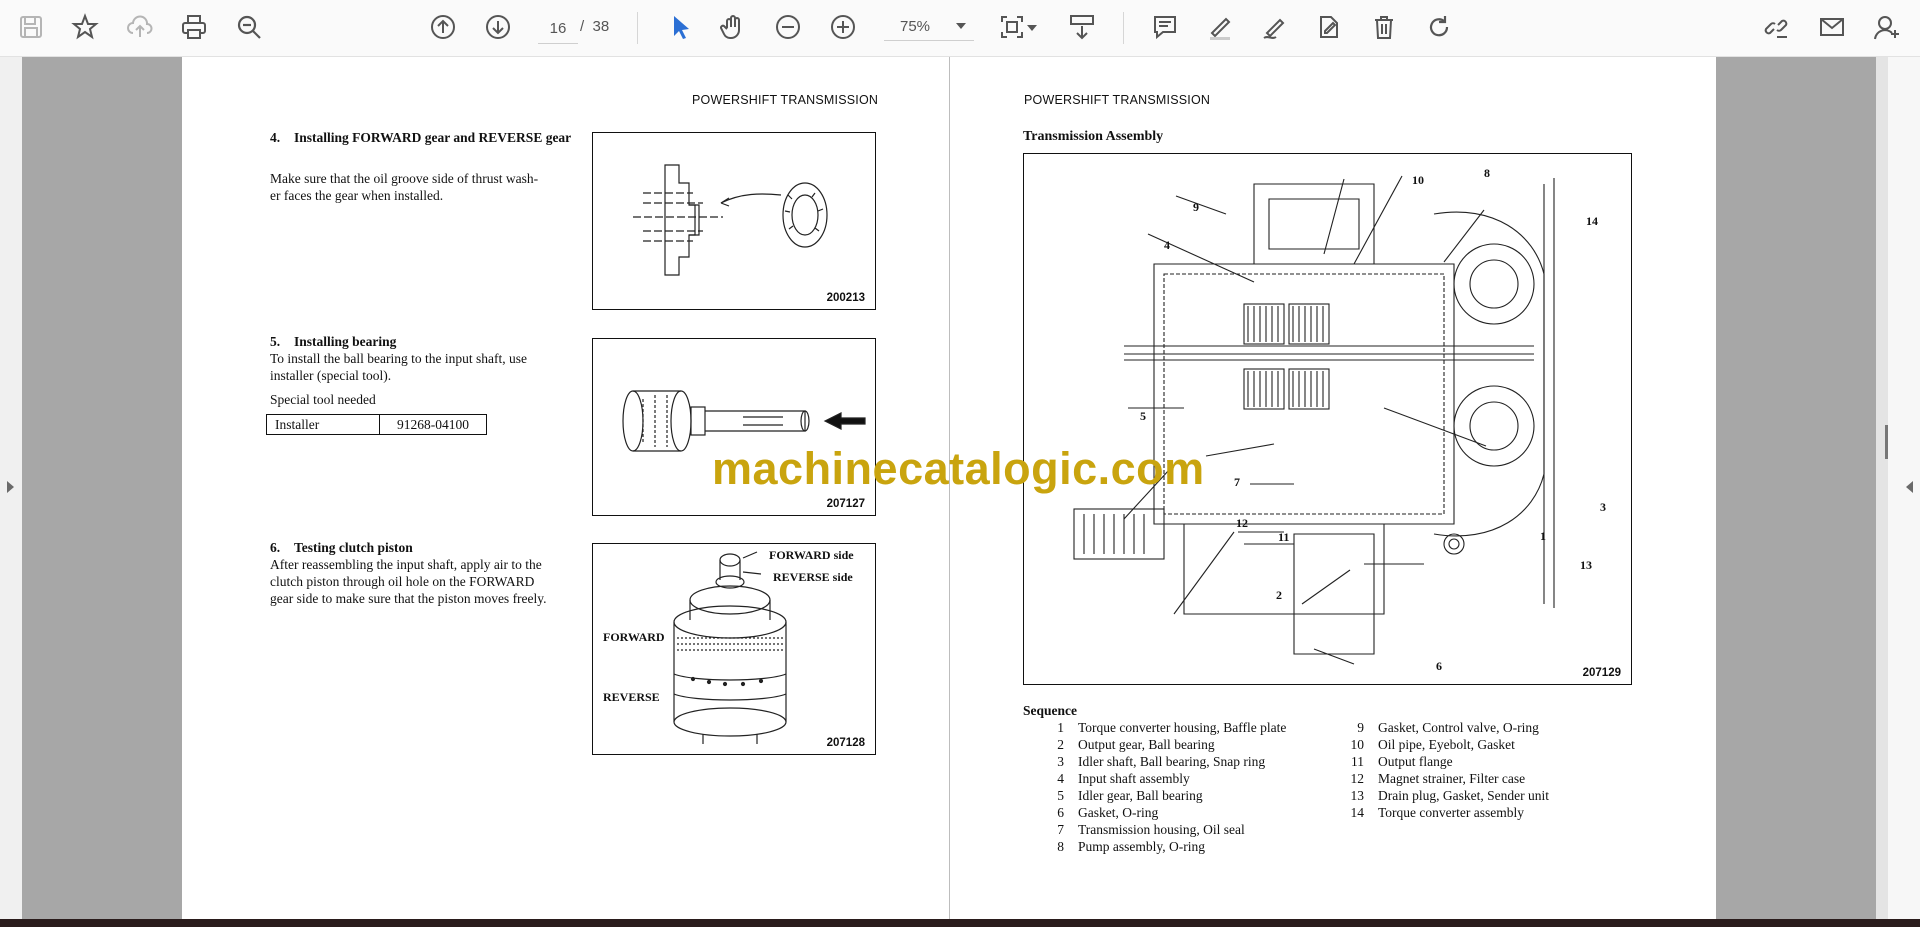 The height and width of the screenshot is (927, 1920). I want to click on bottom-edge, so click(960, 923).